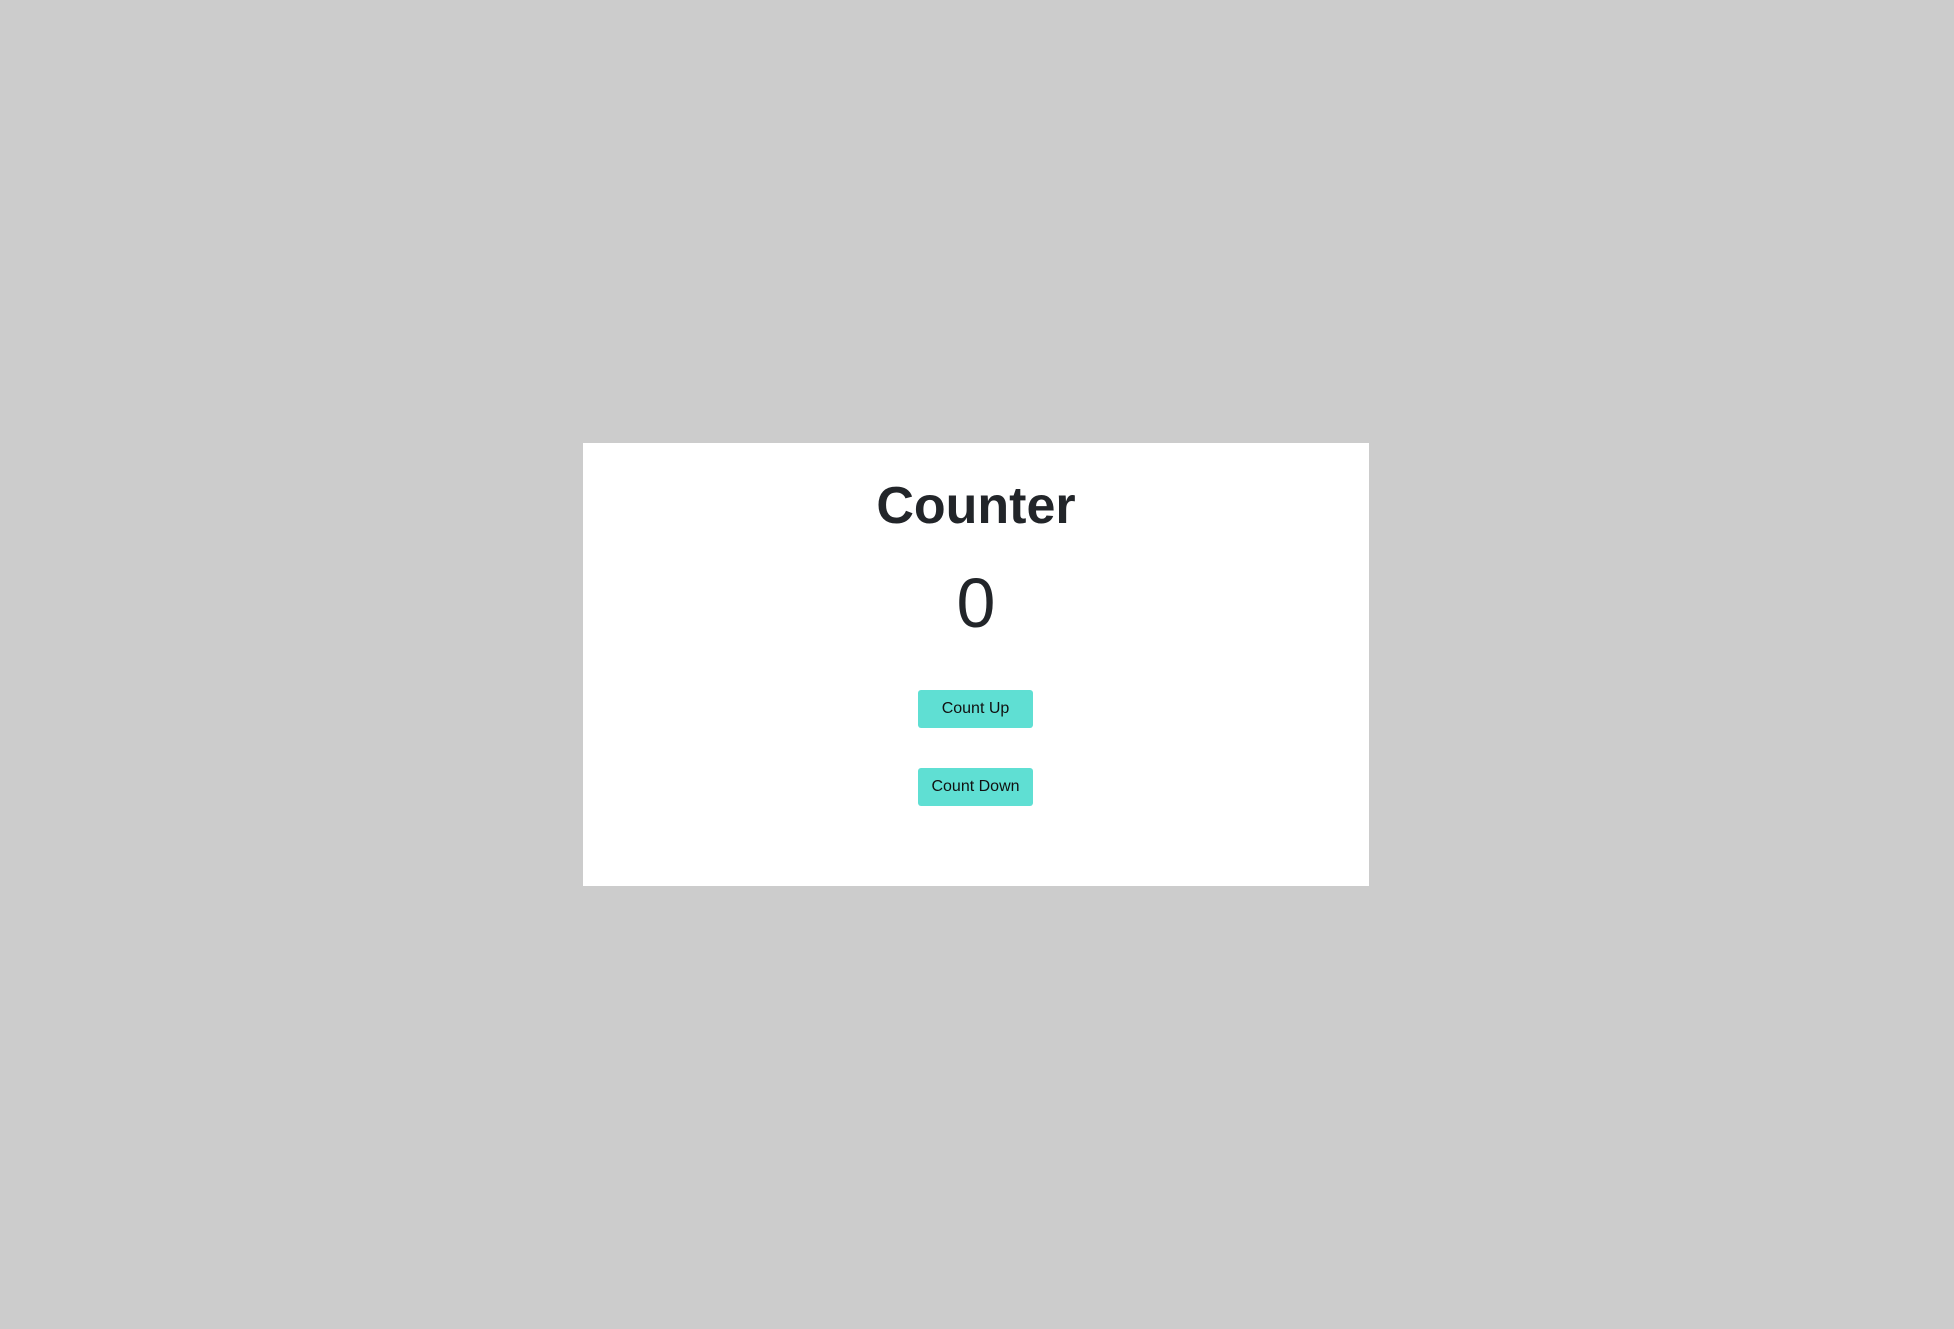  I want to click on counter-card: Counter 0 Count Up Count Down, so click(976, 664).